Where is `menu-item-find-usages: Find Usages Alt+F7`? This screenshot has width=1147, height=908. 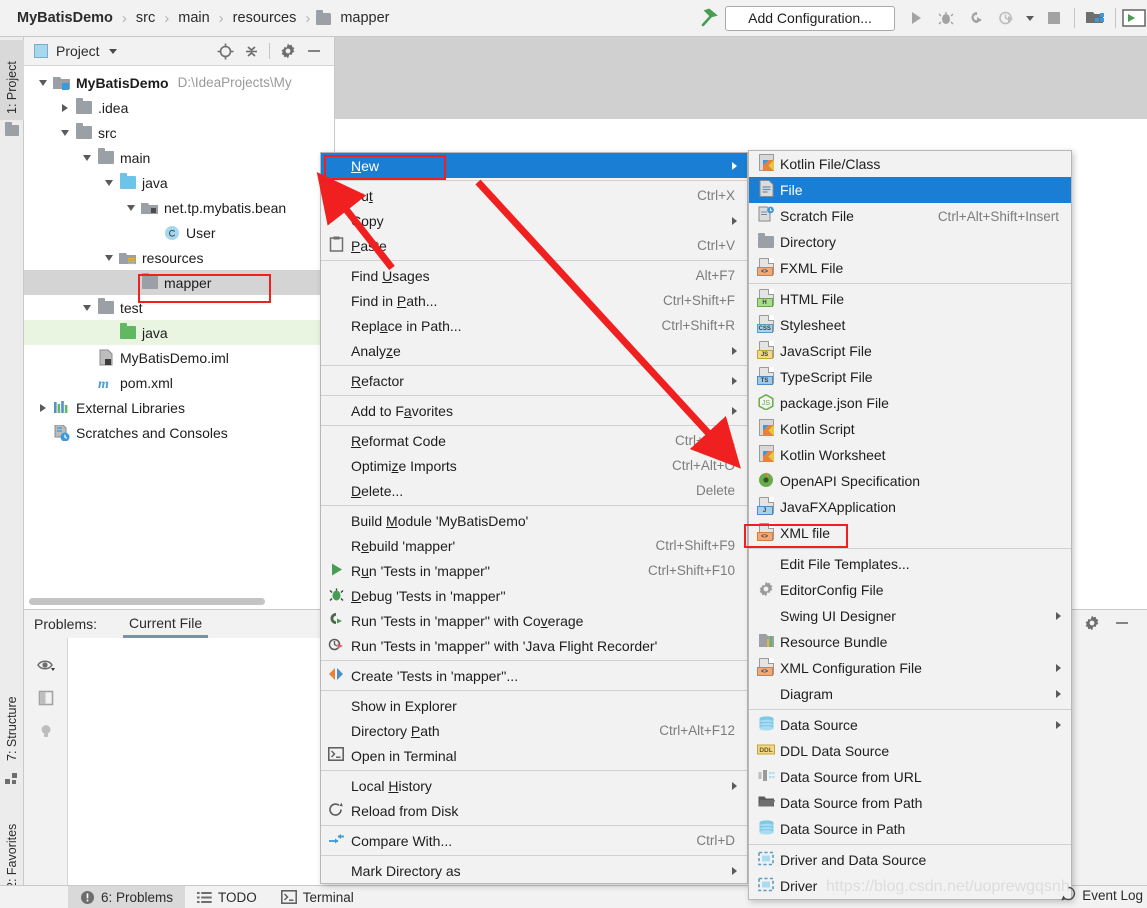
menu-item-find-usages: Find Usages Alt+F7 is located at coordinates (534, 275).